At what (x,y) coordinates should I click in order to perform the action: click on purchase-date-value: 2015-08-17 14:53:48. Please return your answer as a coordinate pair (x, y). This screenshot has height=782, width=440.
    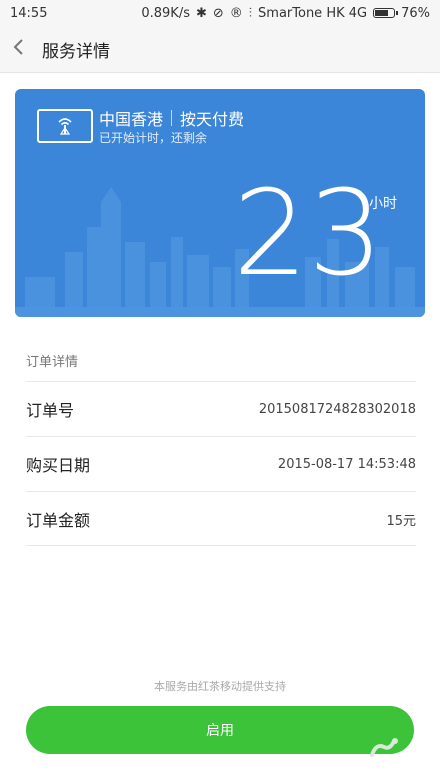
    Looking at the image, I should click on (346, 464).